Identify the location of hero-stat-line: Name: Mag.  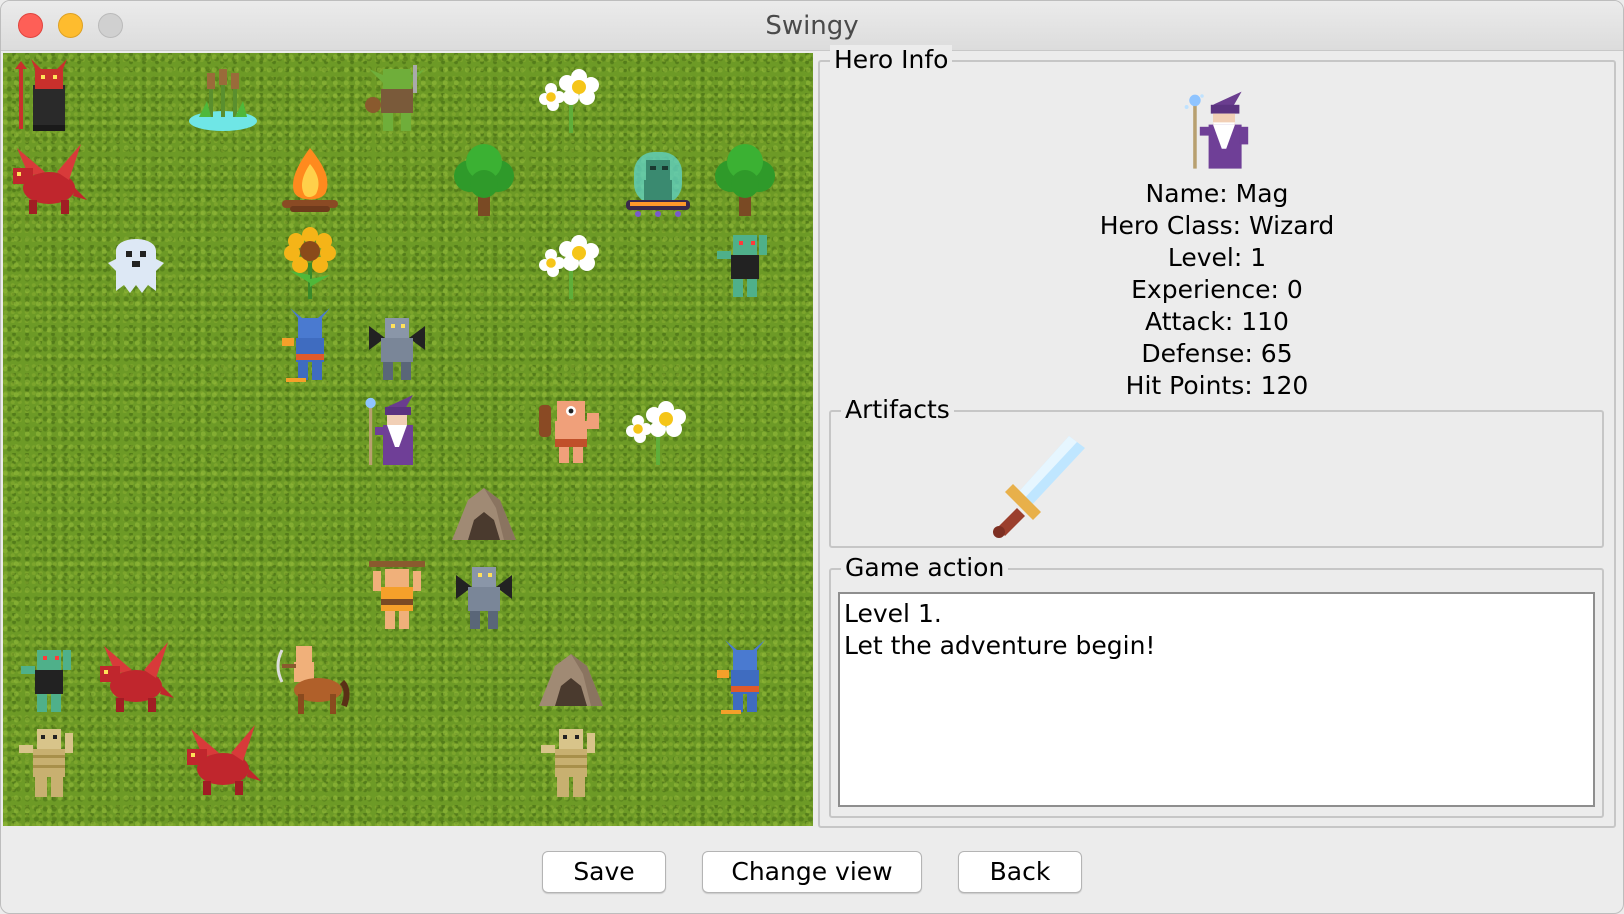
(1217, 193).